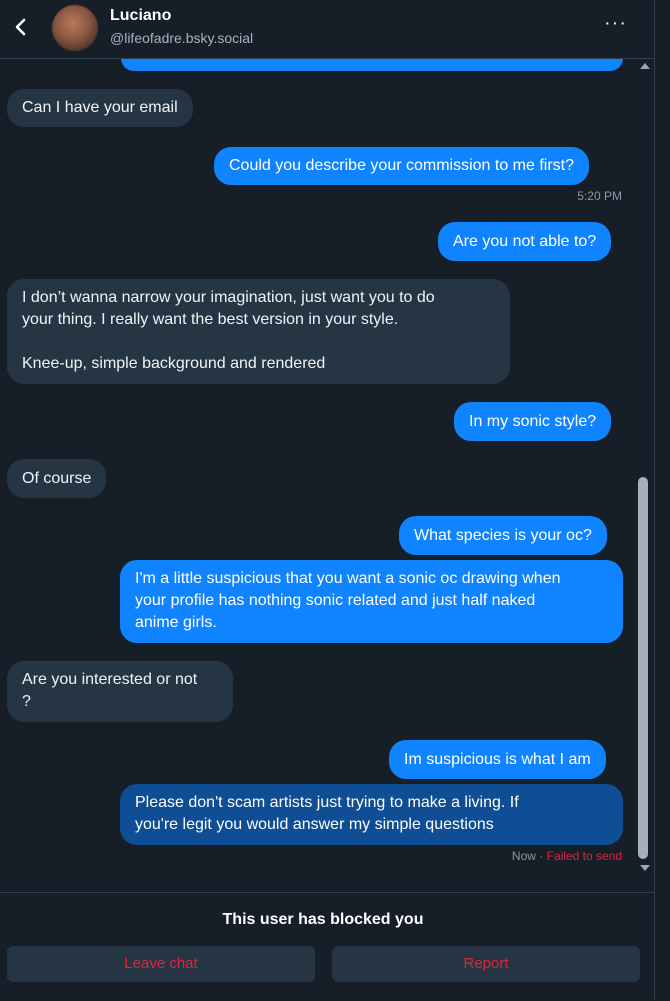 The width and height of the screenshot is (670, 1001). What do you see at coordinates (161, 964) in the screenshot?
I see `leave-chat-button: Leave chat` at bounding box center [161, 964].